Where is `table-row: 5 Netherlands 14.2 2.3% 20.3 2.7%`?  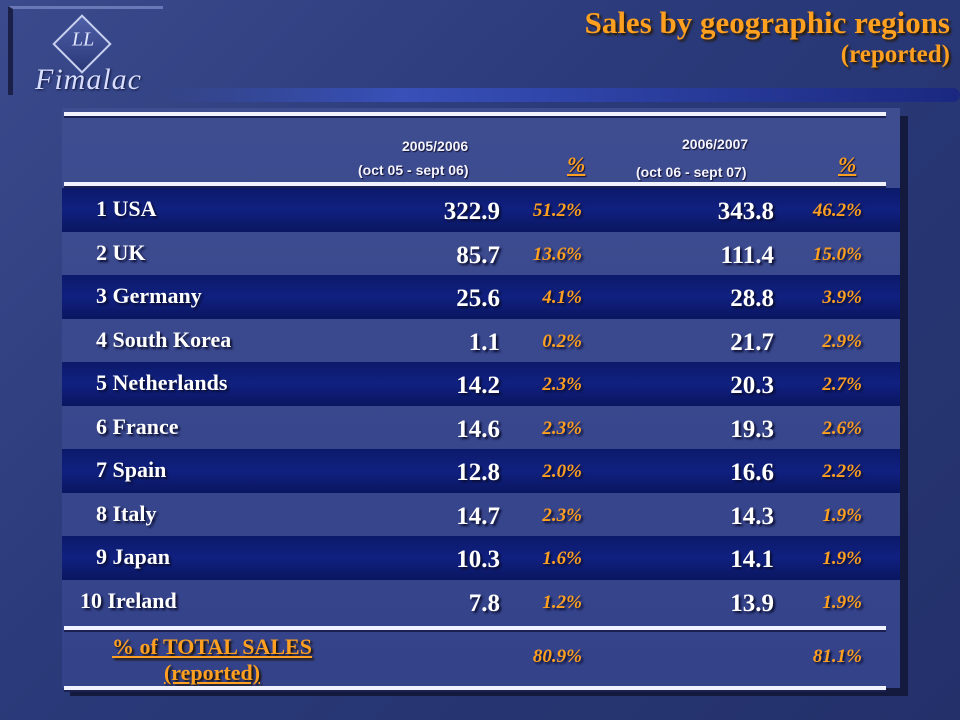 table-row: 5 Netherlands 14.2 2.3% 20.3 2.7% is located at coordinates (481, 384).